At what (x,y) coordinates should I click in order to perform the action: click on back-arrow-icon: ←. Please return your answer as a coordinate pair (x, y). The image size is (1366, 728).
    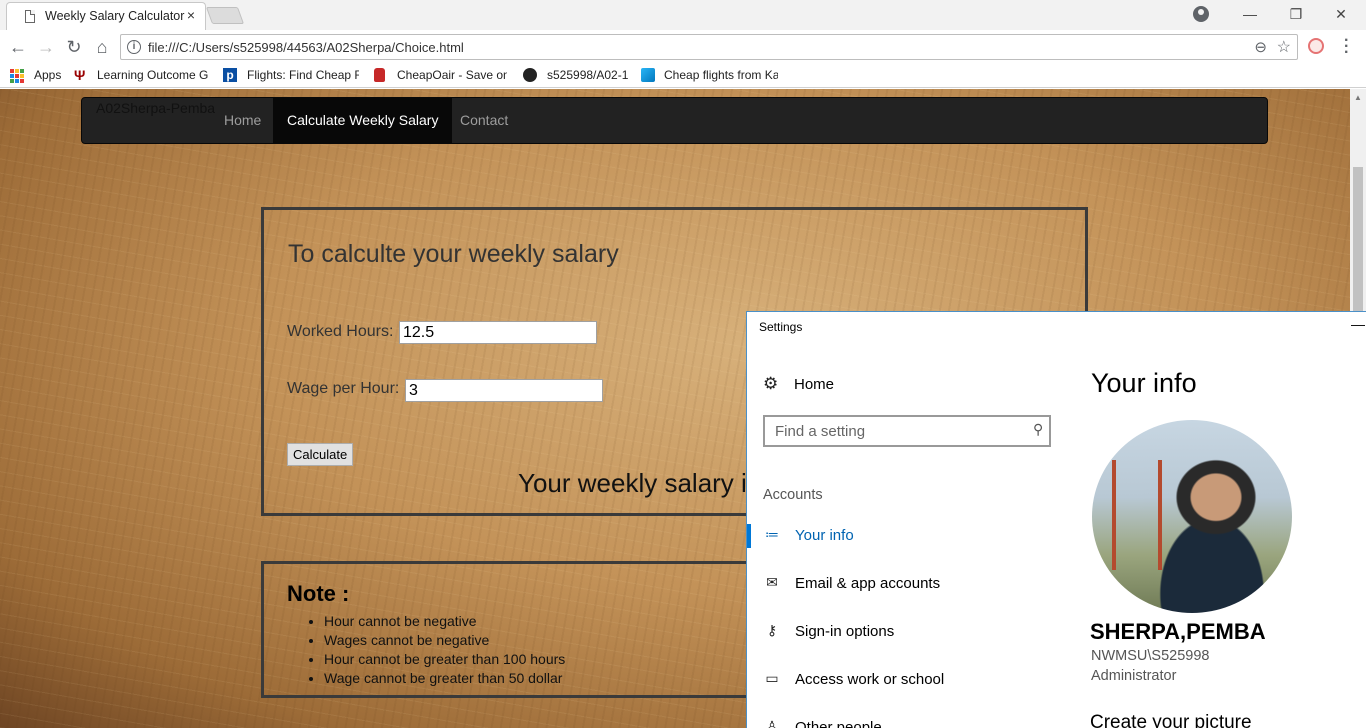
    Looking at the image, I should click on (18, 47).